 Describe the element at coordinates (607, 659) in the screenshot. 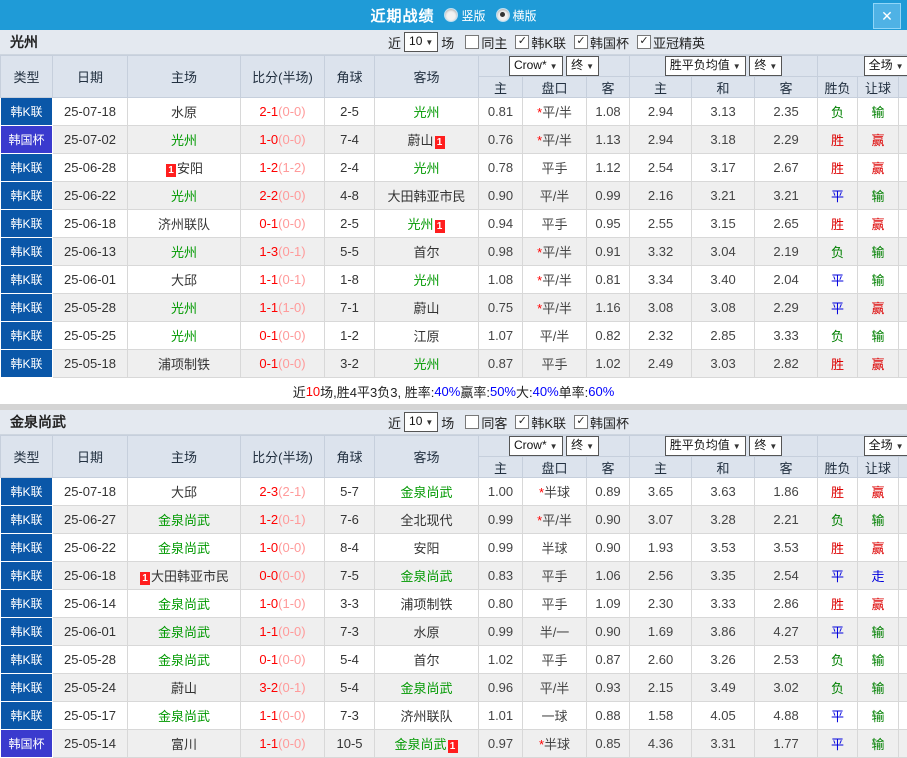

I see `odds-value: 0.87` at that location.